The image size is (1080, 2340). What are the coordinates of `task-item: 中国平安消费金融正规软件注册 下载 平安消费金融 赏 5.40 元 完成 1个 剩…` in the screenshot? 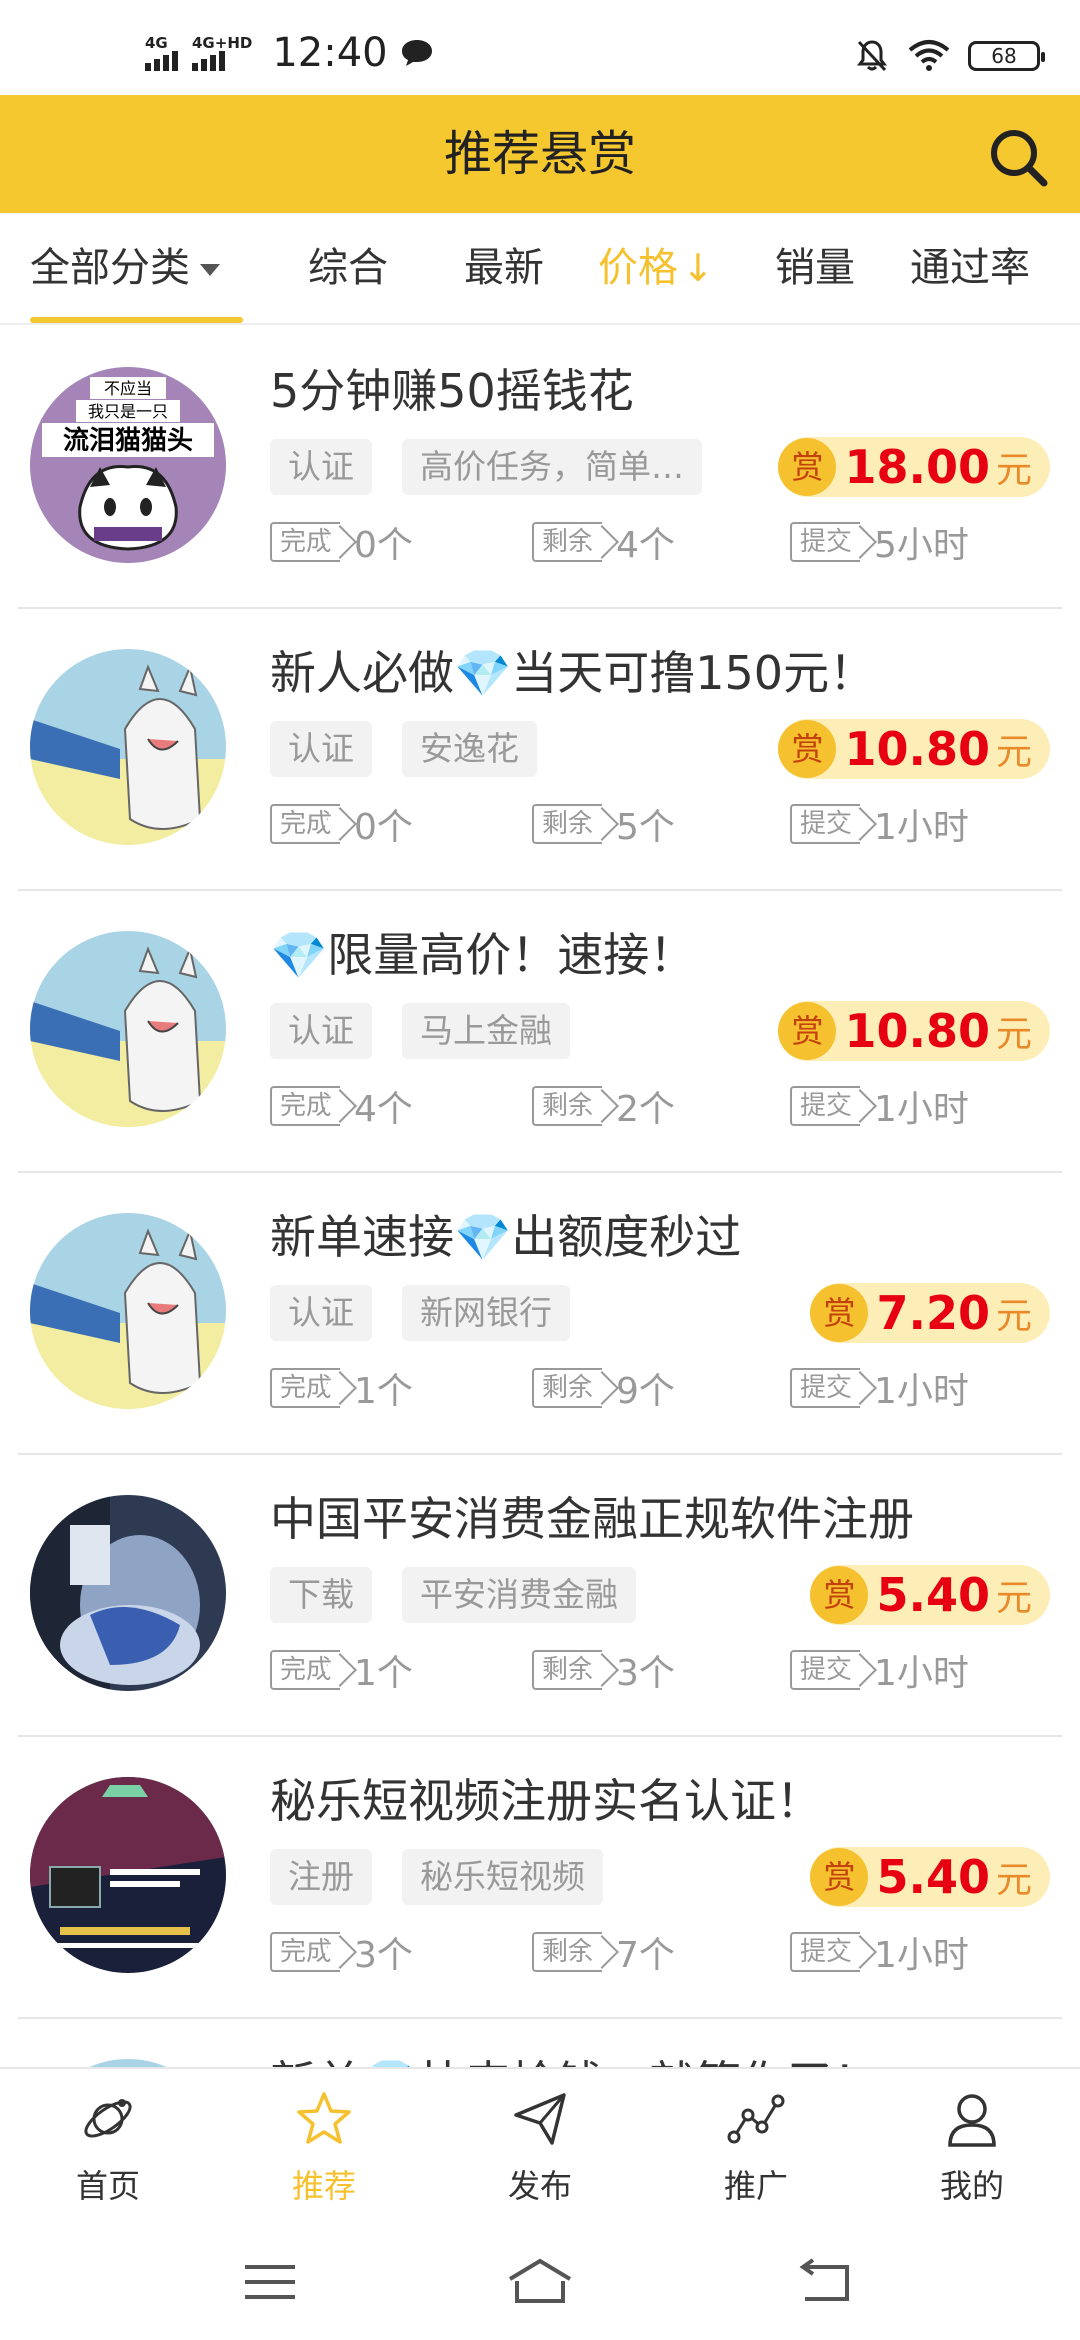 It's located at (540, 1596).